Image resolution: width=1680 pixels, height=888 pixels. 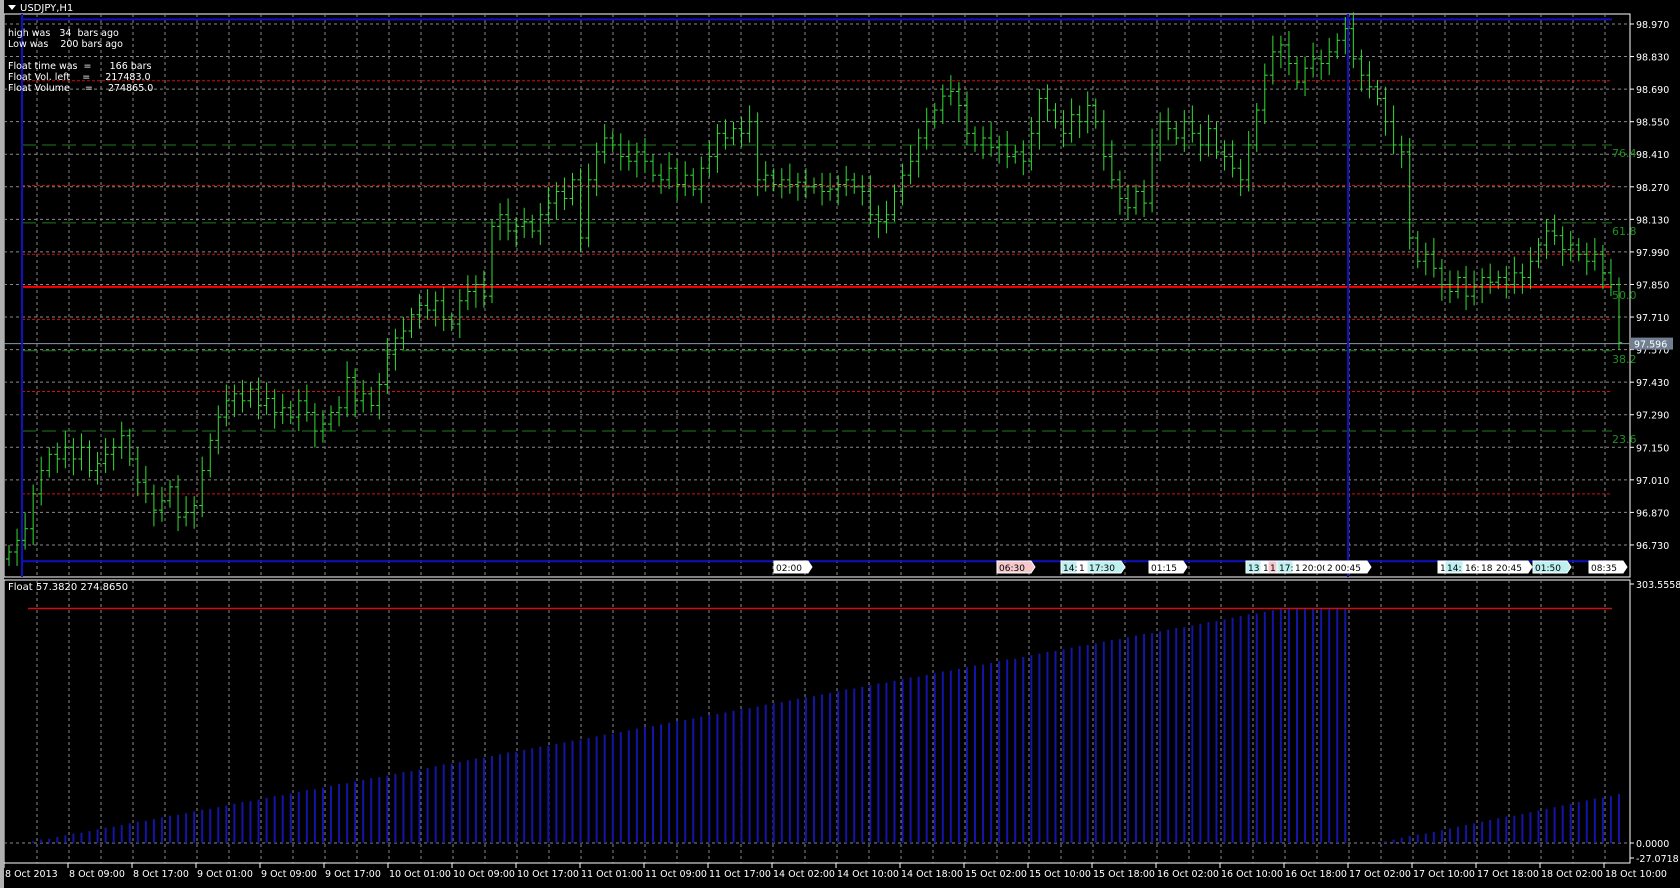 What do you see at coordinates (1255, 569) in the screenshot?
I see `marker-label: 13:` at bounding box center [1255, 569].